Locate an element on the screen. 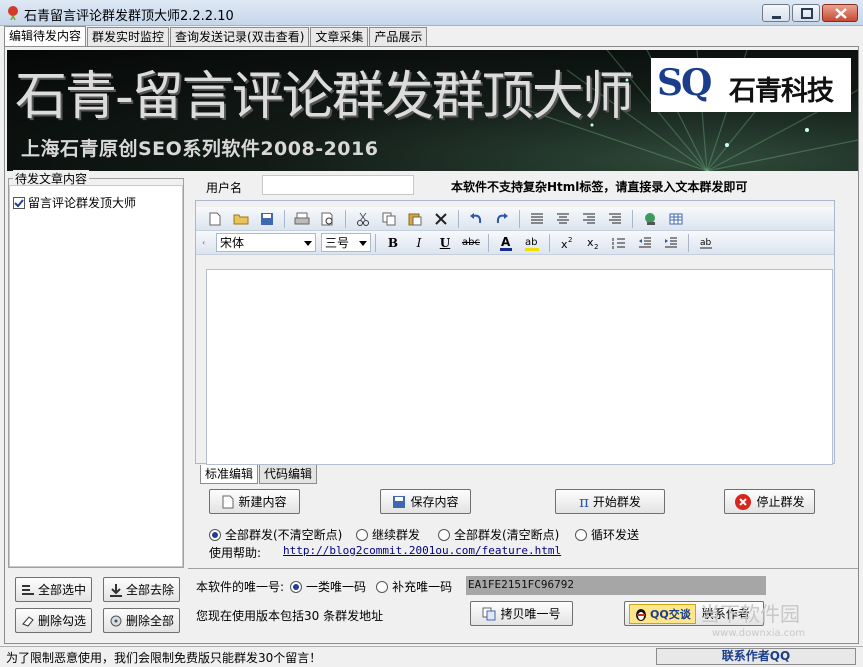 This screenshot has width=863, height=667. delete-checked-button: 删除勾选 is located at coordinates (53, 620).